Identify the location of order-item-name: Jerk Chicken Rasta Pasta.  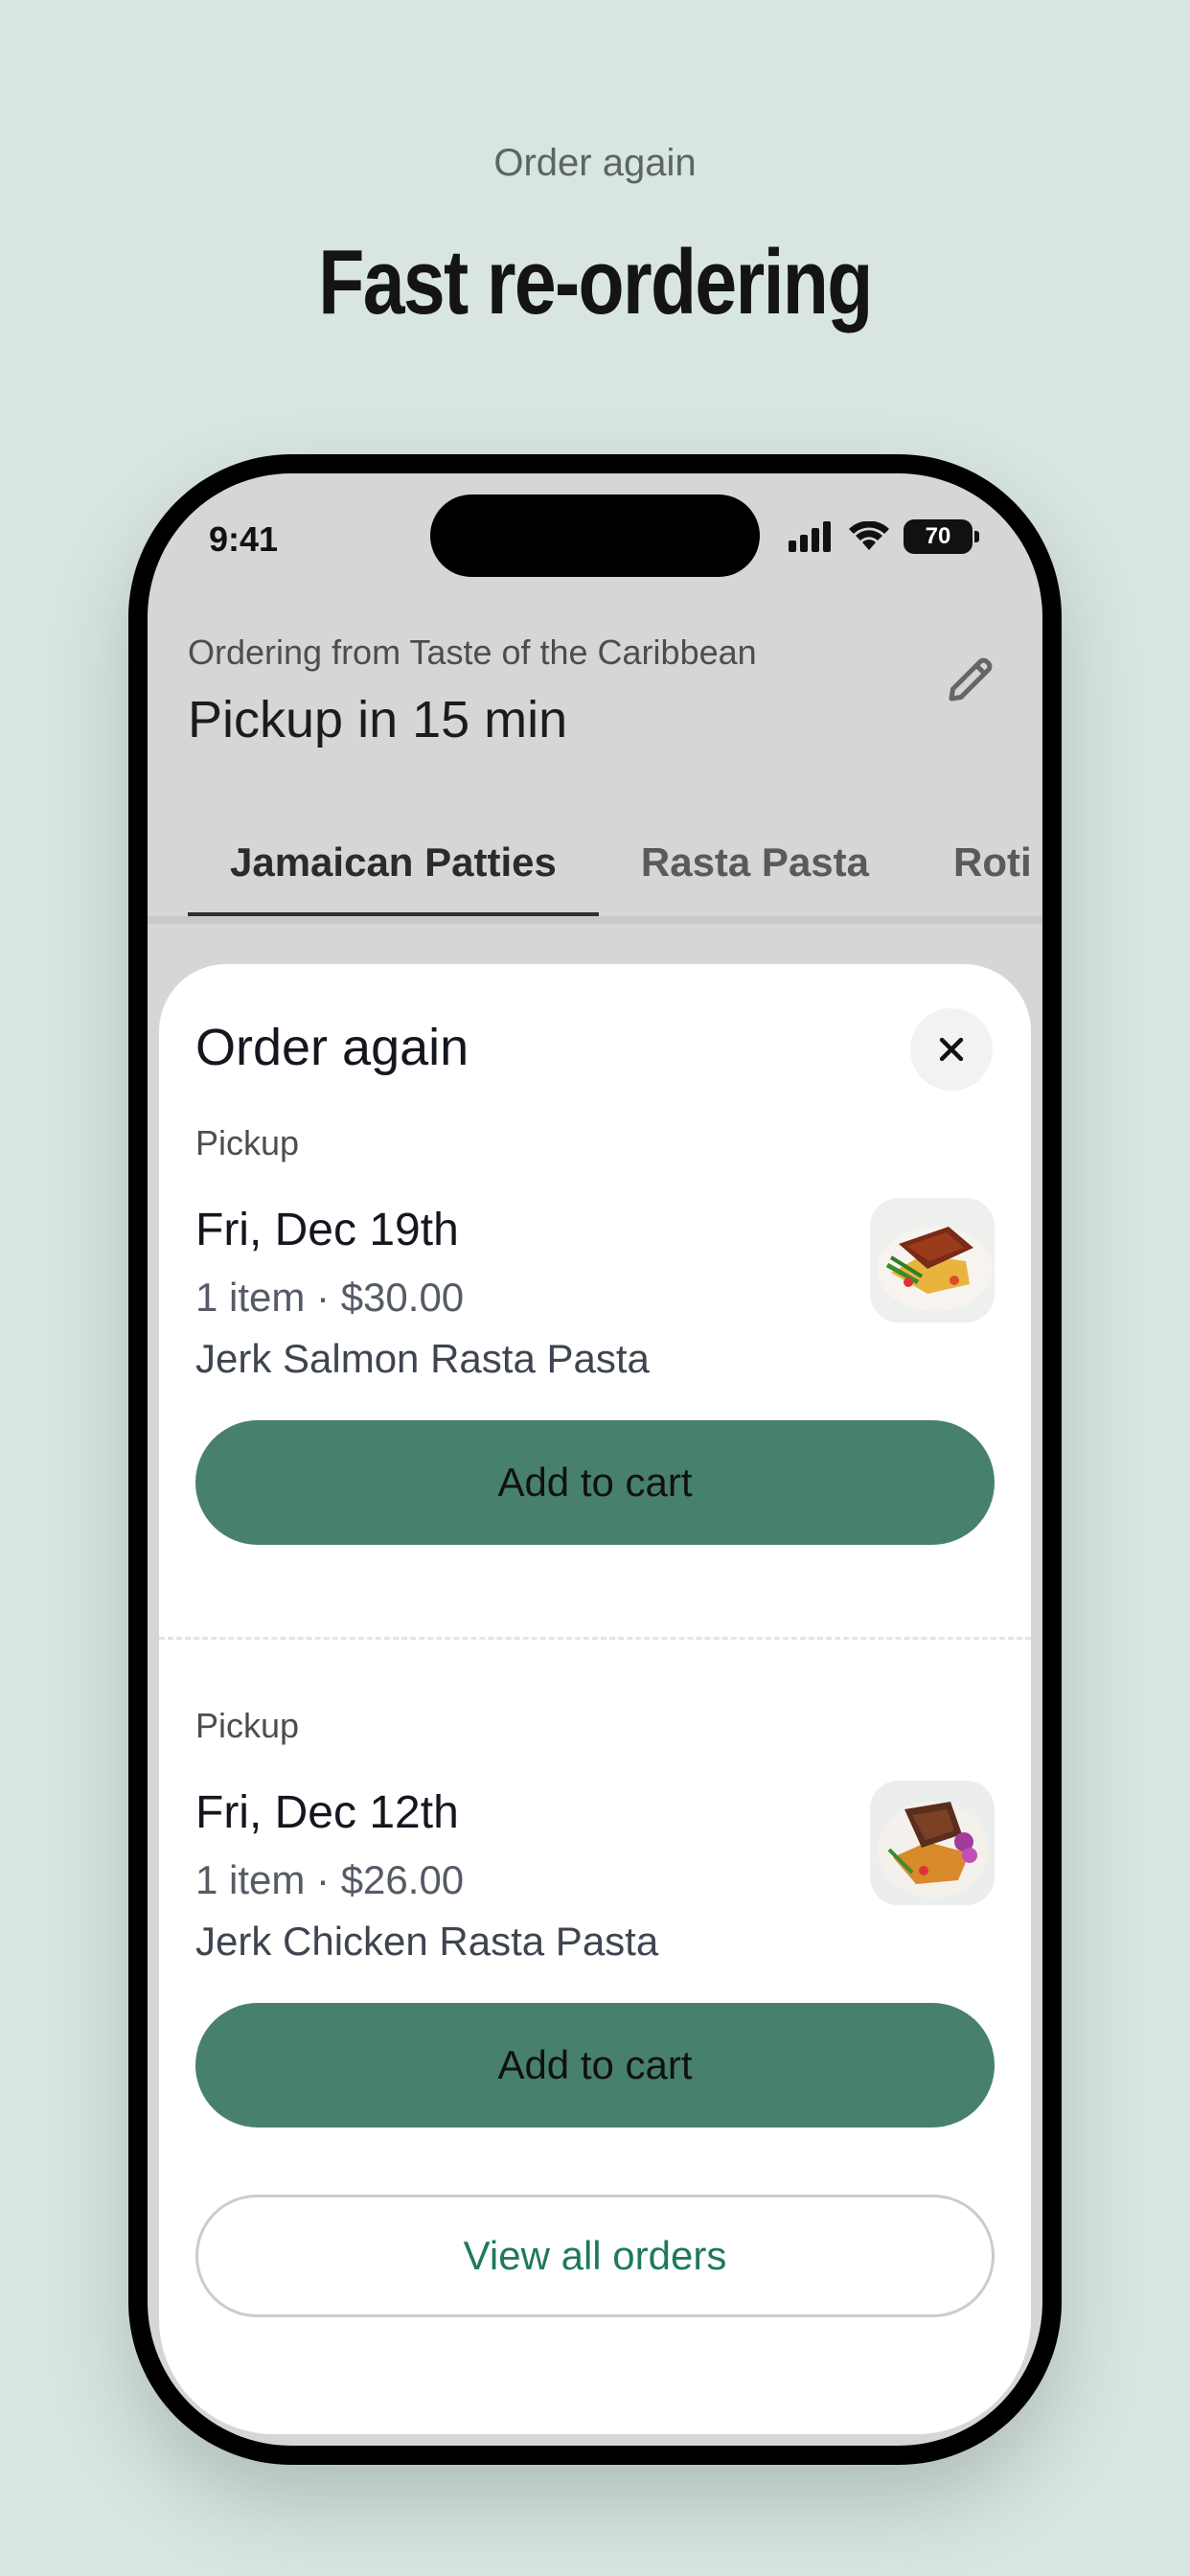
(427, 1941).